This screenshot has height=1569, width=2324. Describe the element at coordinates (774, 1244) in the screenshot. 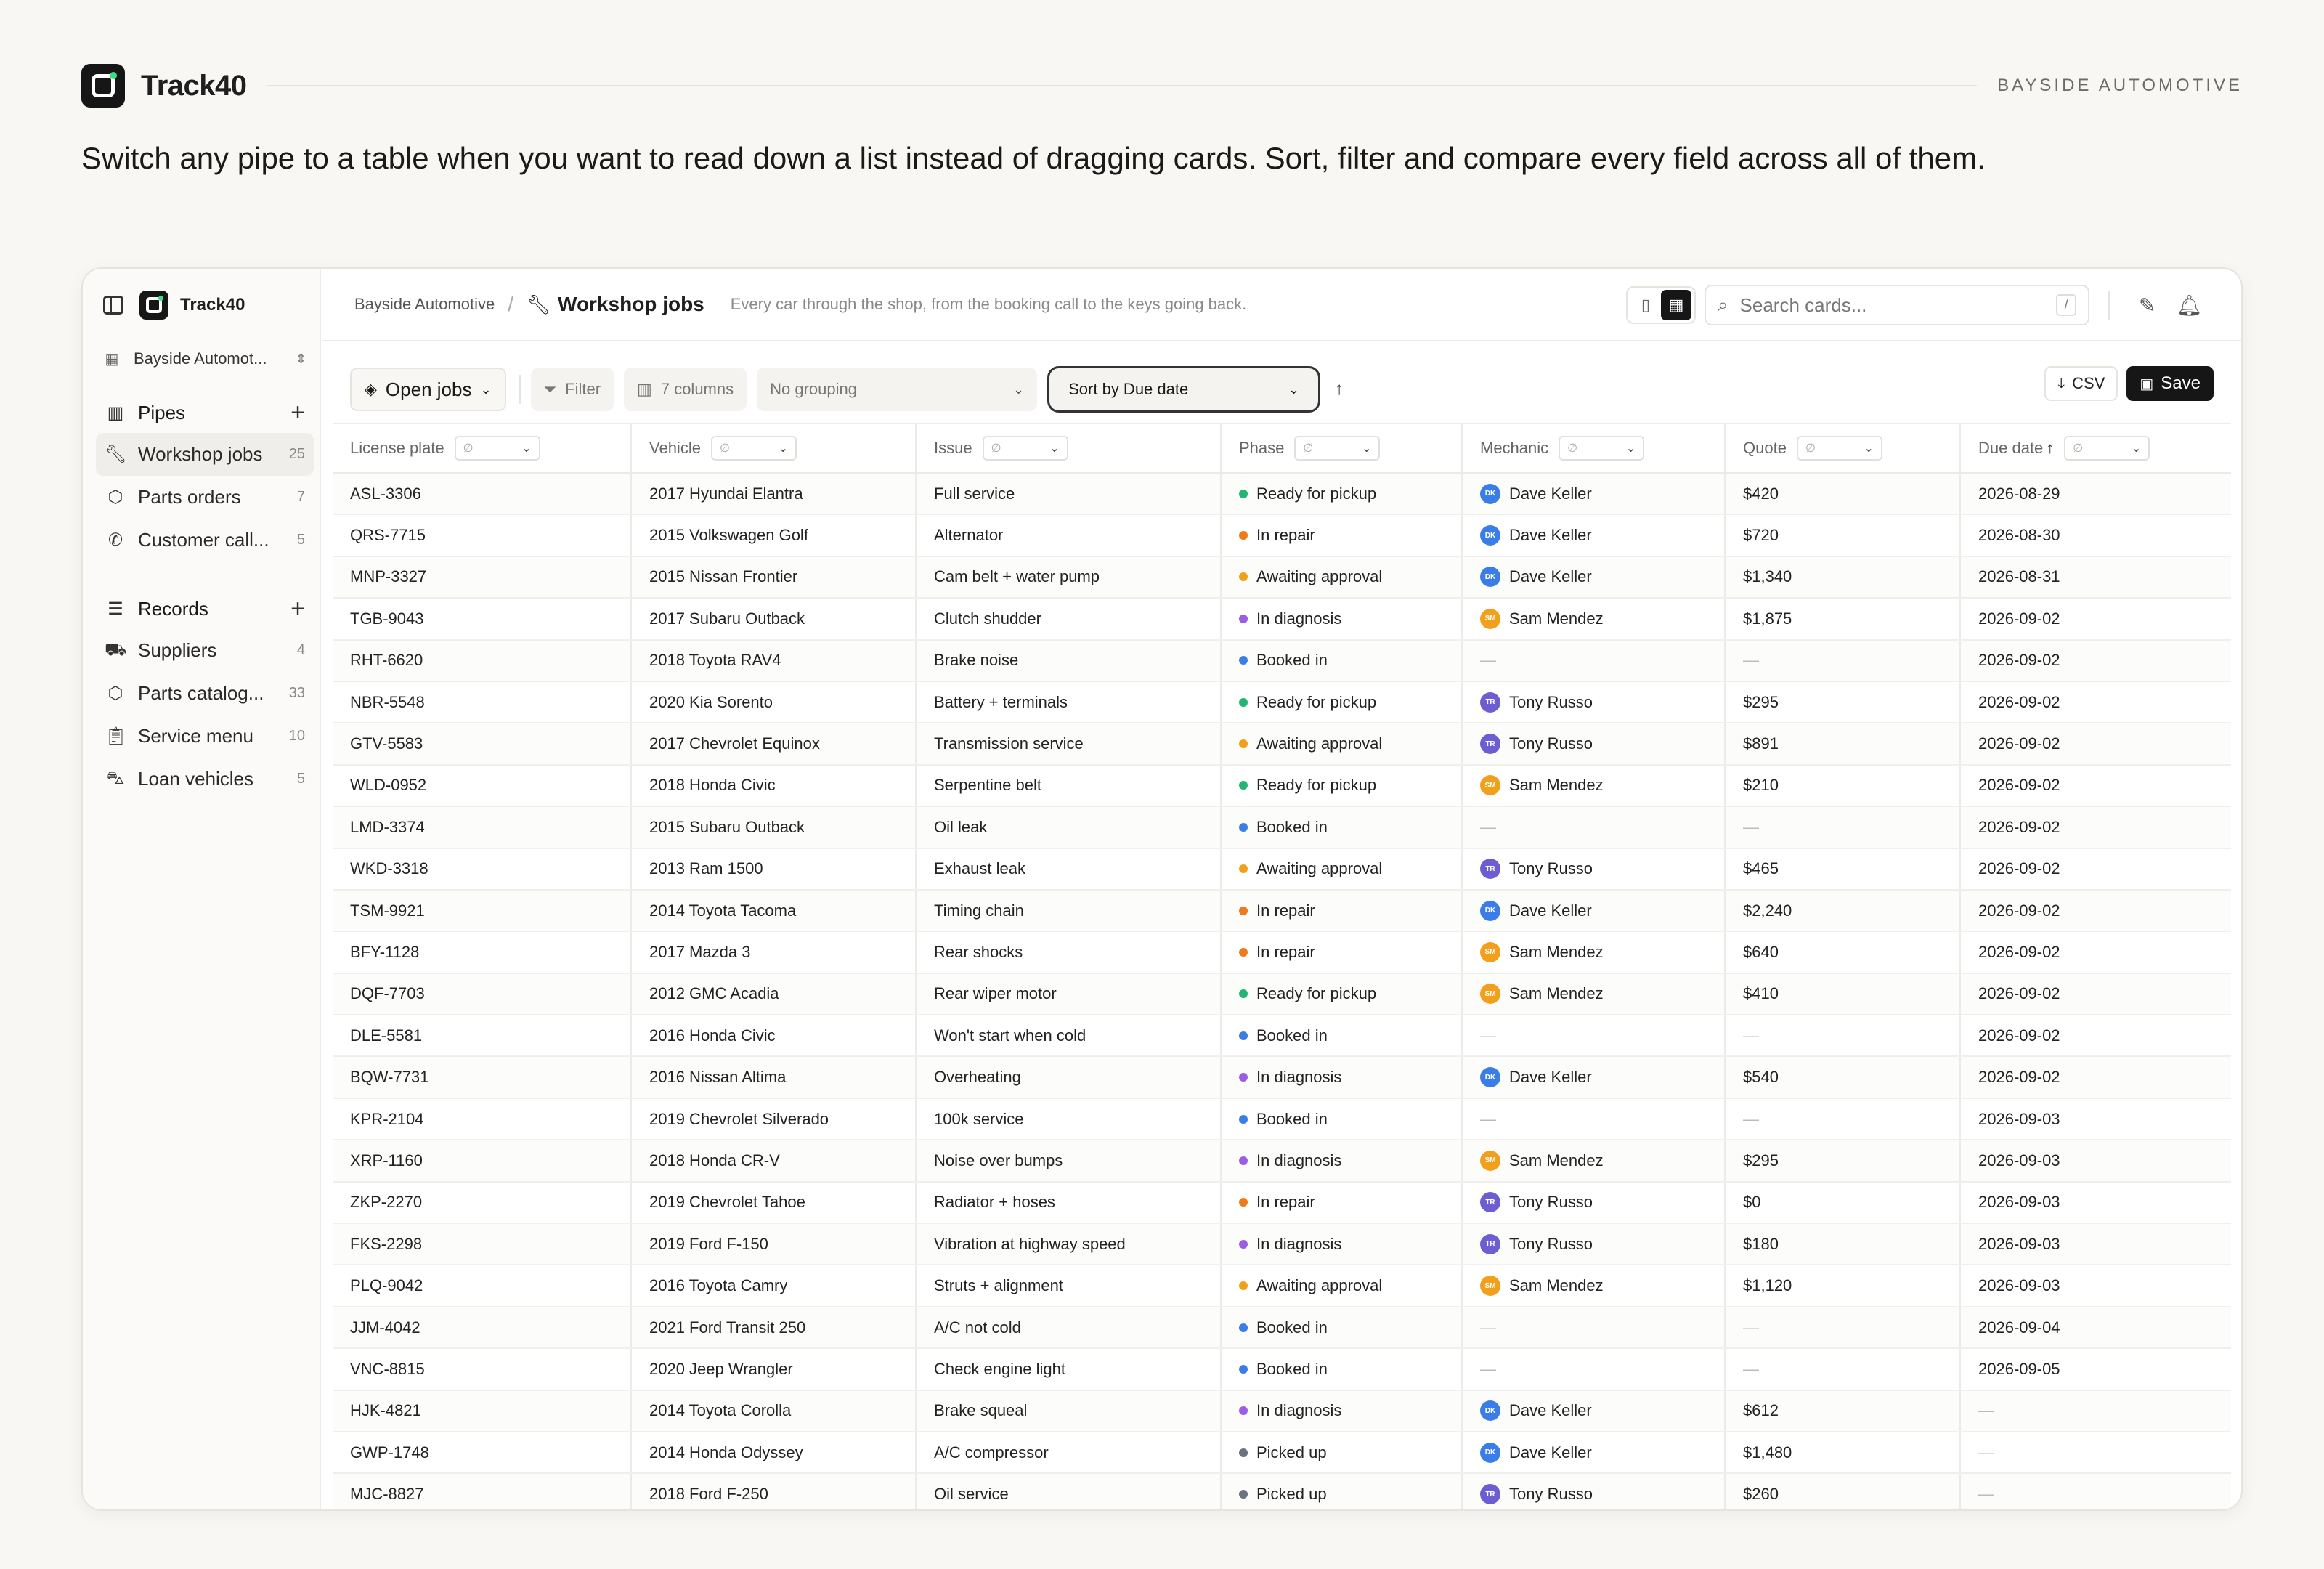

I see `cell-vehicle: 2019 Ford F-150` at that location.